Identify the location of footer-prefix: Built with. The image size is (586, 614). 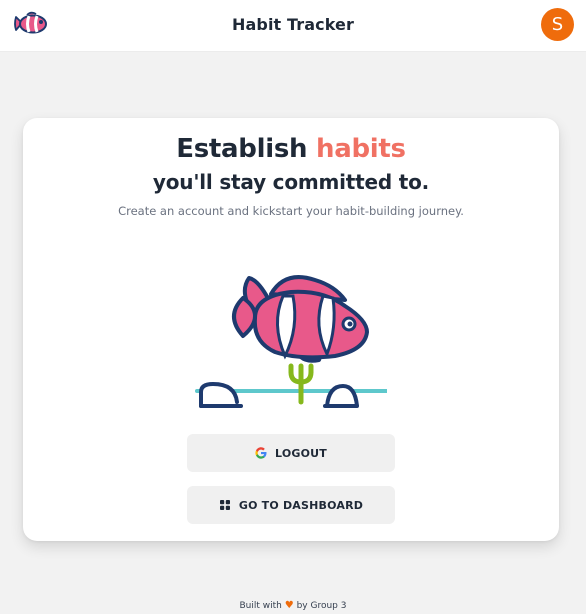
(260, 606).